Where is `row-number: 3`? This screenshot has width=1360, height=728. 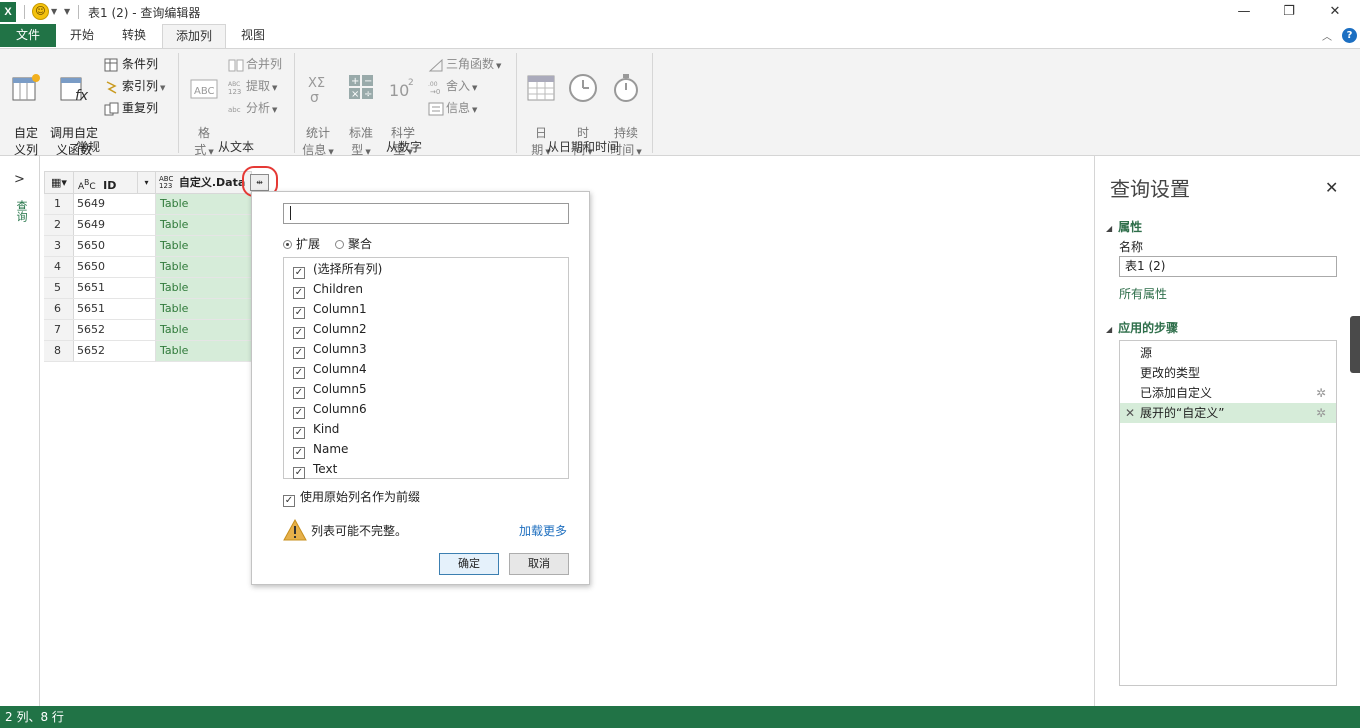 row-number: 3 is located at coordinates (59, 246).